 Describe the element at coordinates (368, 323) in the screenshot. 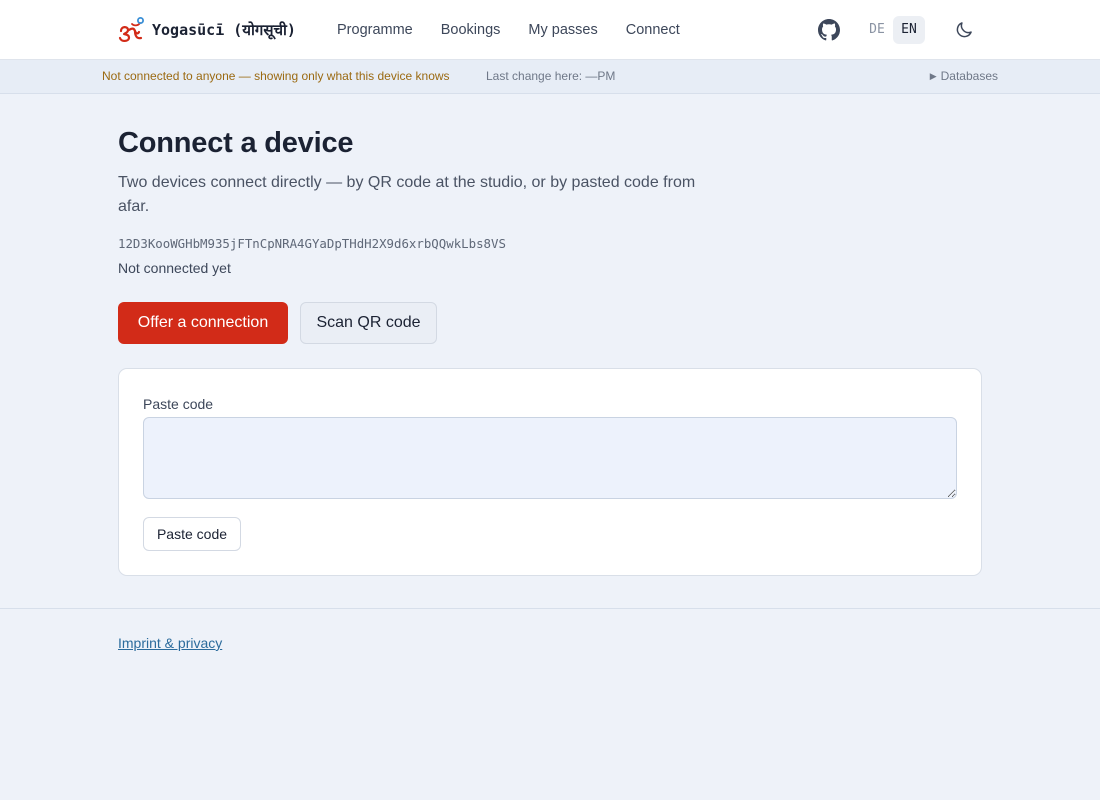

I see `scan-qr-button: Scan QR code` at that location.